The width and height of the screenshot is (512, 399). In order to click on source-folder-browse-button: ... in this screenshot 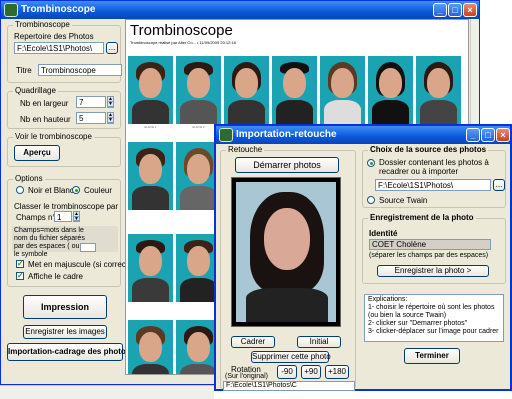, I will do `click(499, 185)`.